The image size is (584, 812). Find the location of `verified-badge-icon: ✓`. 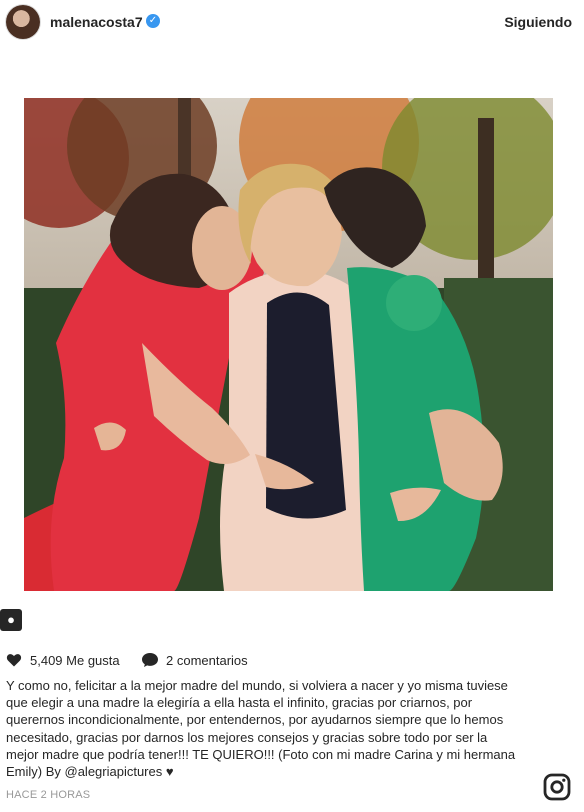

verified-badge-icon: ✓ is located at coordinates (153, 21).